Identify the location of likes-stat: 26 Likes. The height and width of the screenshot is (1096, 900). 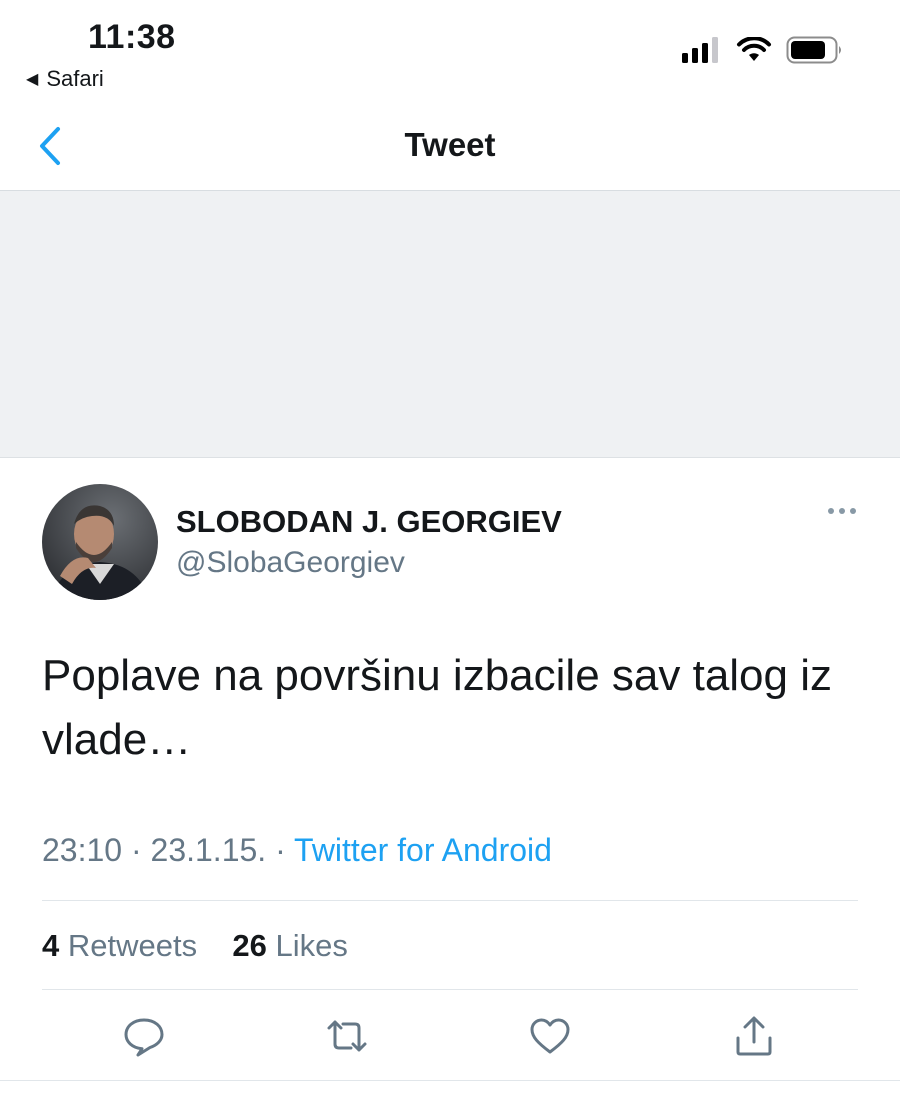
(289, 945).